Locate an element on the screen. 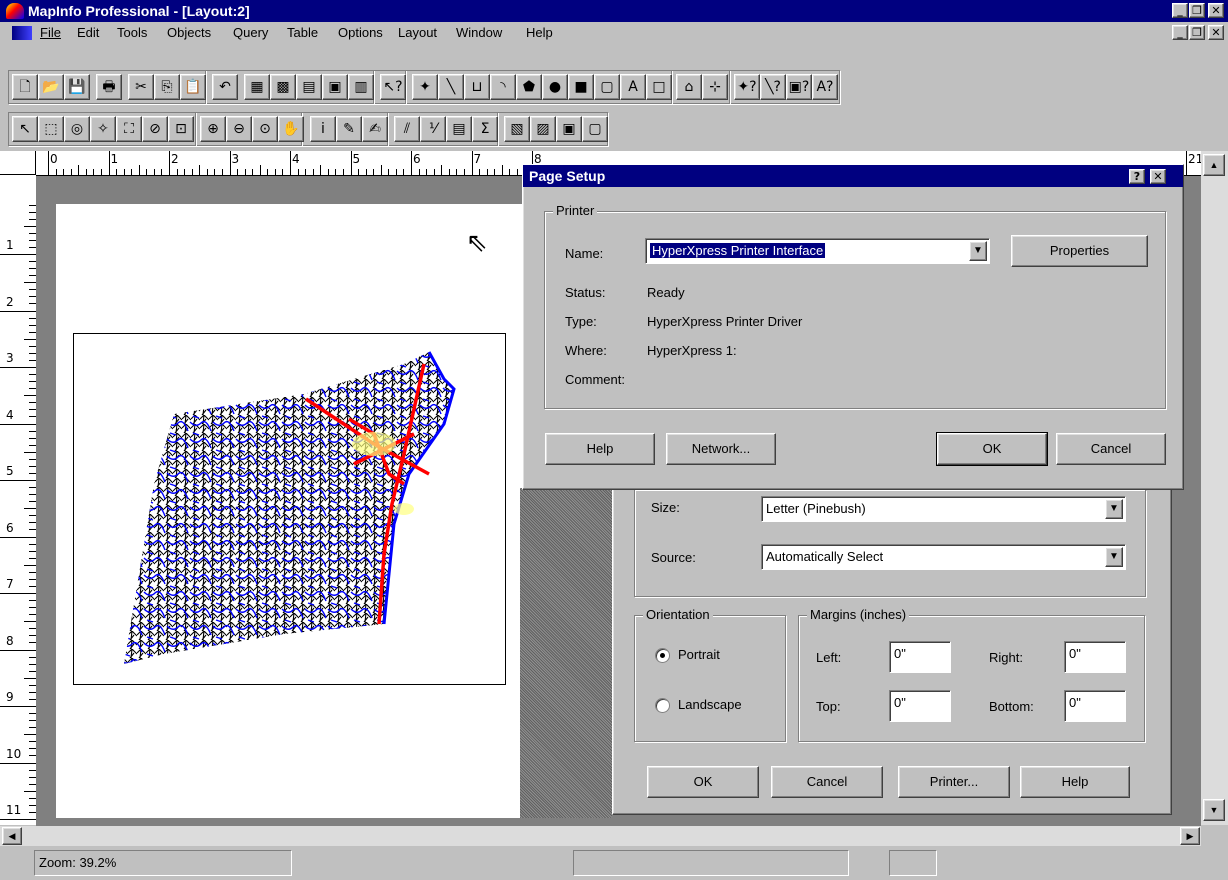  dialog-title-bar: Page Setup is located at coordinates (853, 176).